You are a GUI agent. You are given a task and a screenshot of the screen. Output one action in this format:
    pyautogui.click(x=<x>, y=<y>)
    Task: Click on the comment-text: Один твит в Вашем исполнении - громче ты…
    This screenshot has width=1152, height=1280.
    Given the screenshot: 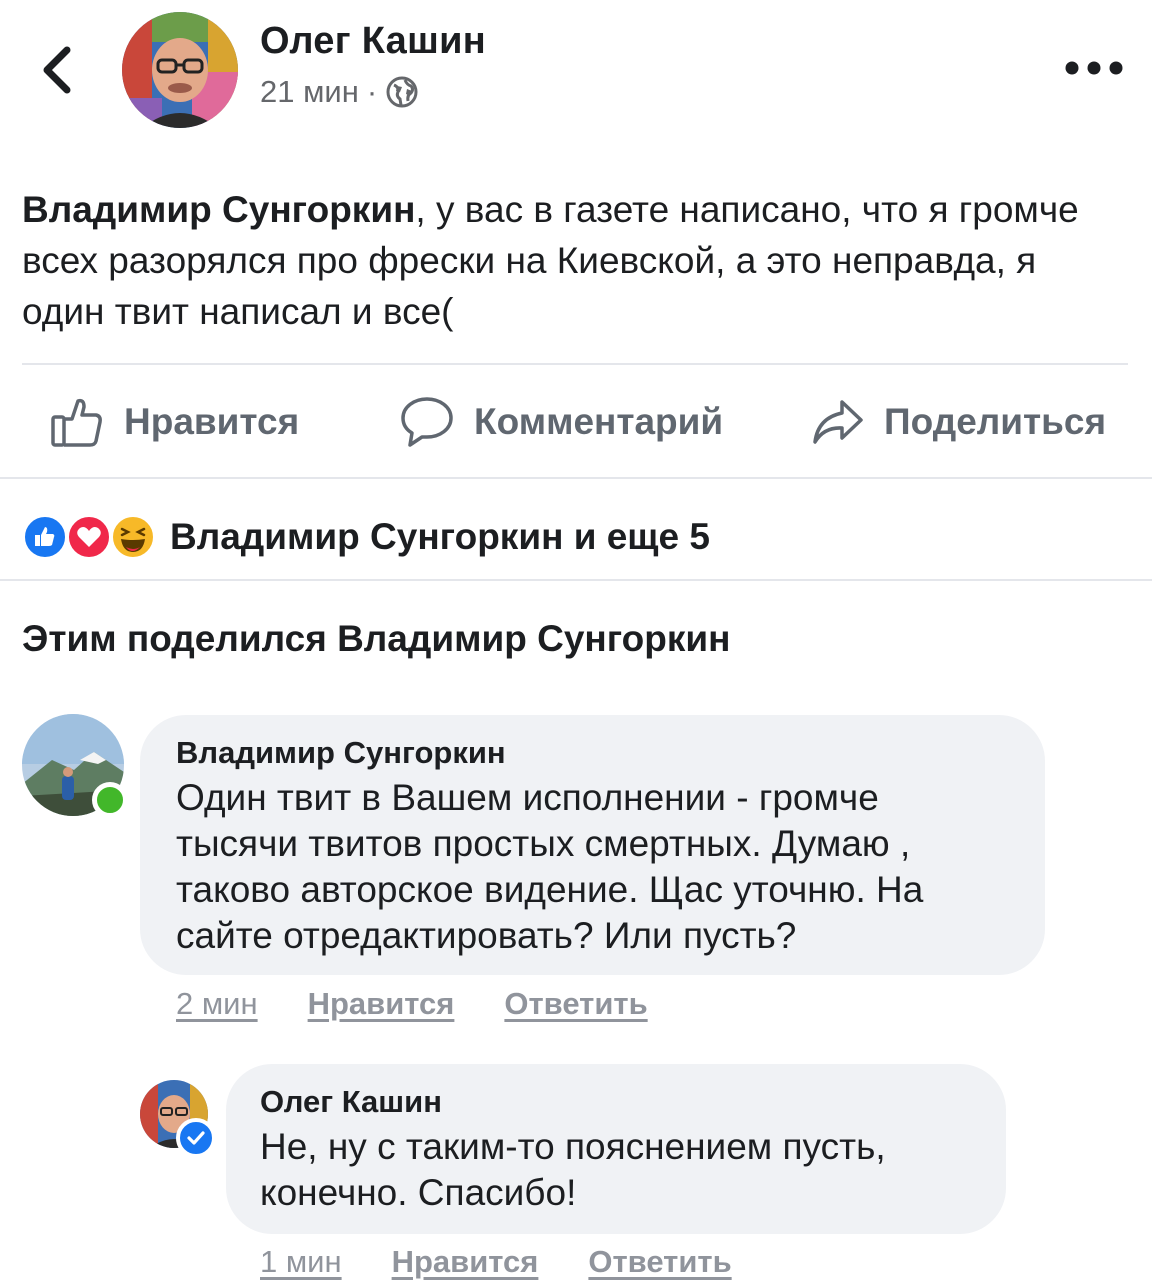 What is the action you would take?
    pyautogui.click(x=550, y=866)
    